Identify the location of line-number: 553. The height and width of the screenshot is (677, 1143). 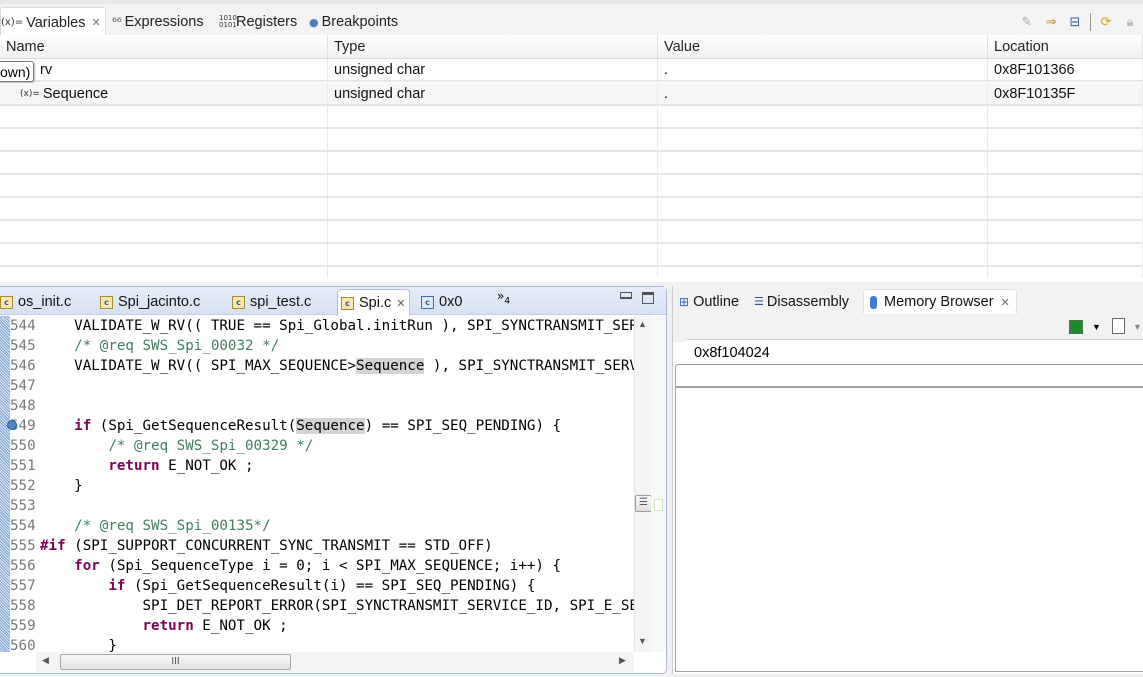
(25, 506).